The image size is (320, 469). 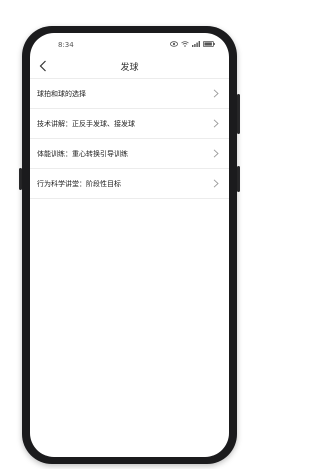 I want to click on page-title: 发球, so click(x=129, y=68).